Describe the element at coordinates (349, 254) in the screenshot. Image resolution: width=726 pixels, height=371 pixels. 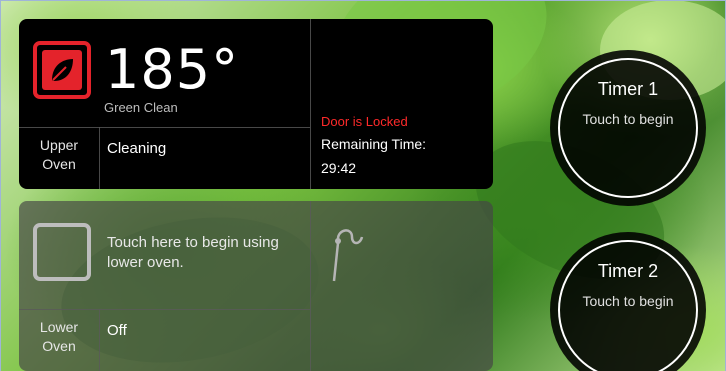
I see `probe-icon` at that location.